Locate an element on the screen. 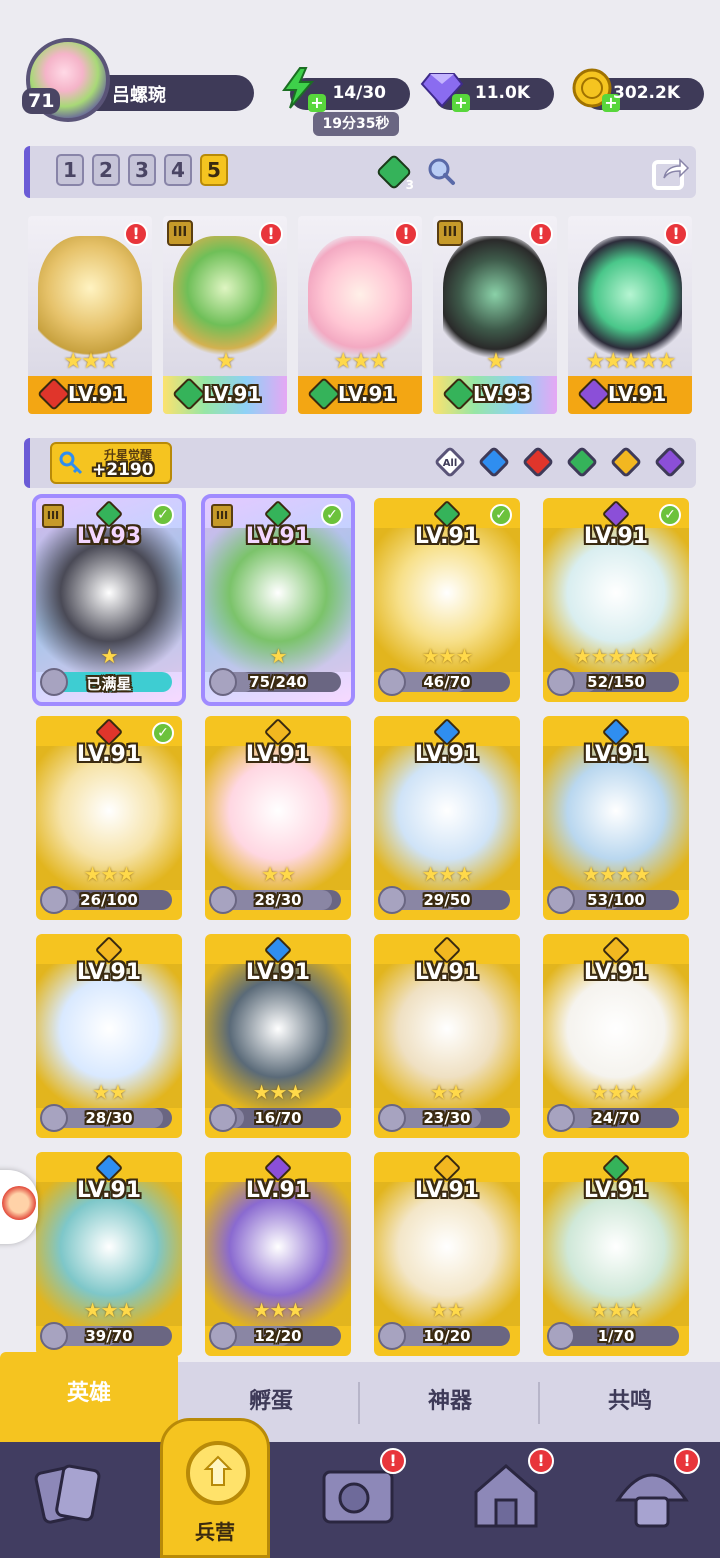 Image resolution: width=720 pixels, height=1558 pixels. awaken-button: 升星觉醒 +2190 is located at coordinates (111, 463).